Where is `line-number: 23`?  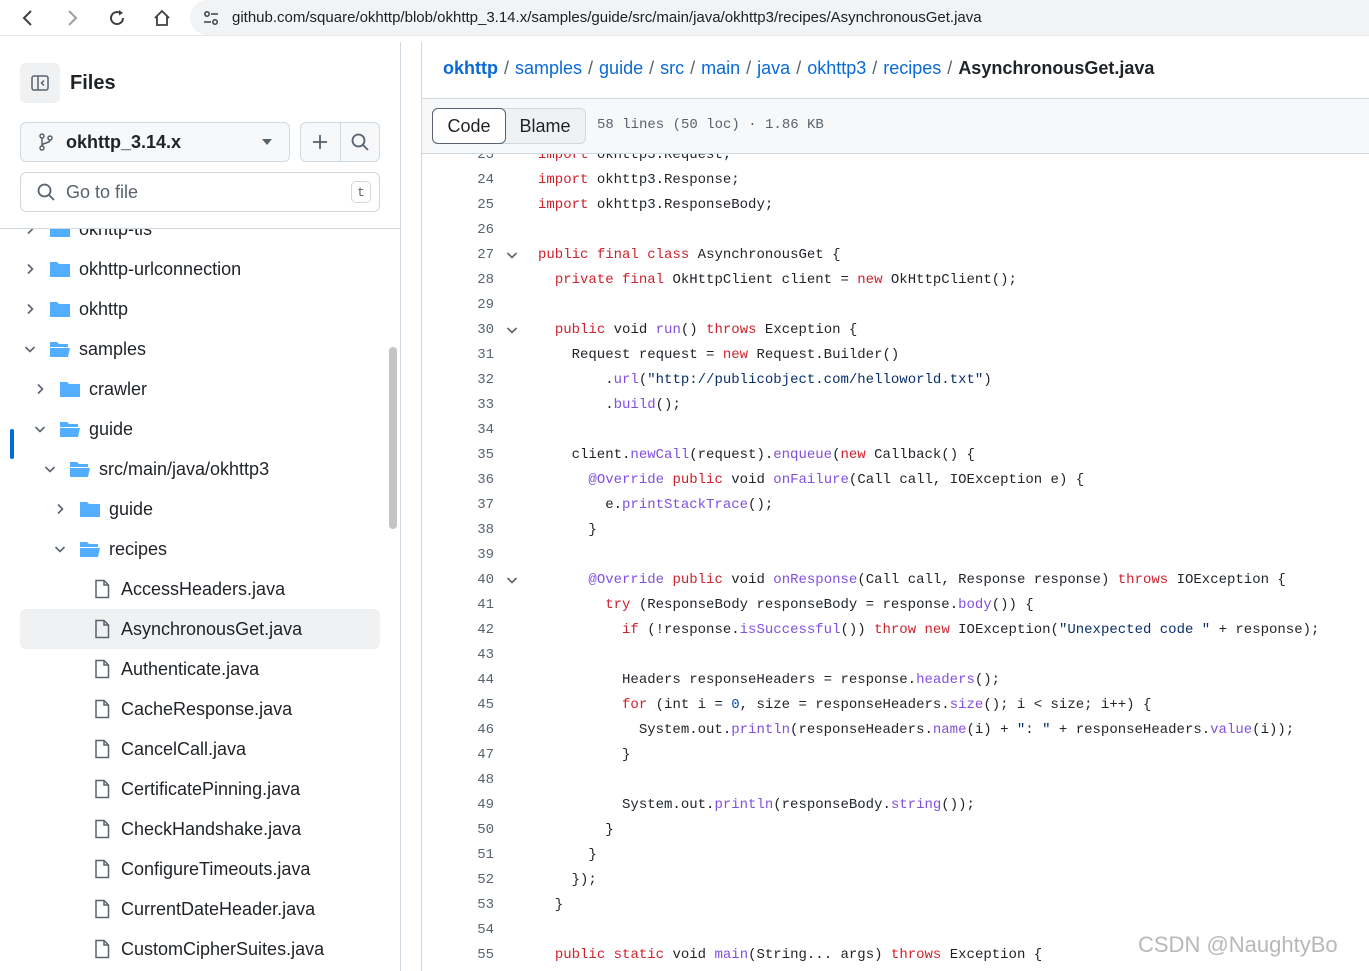
line-number: 23 is located at coordinates (458, 158).